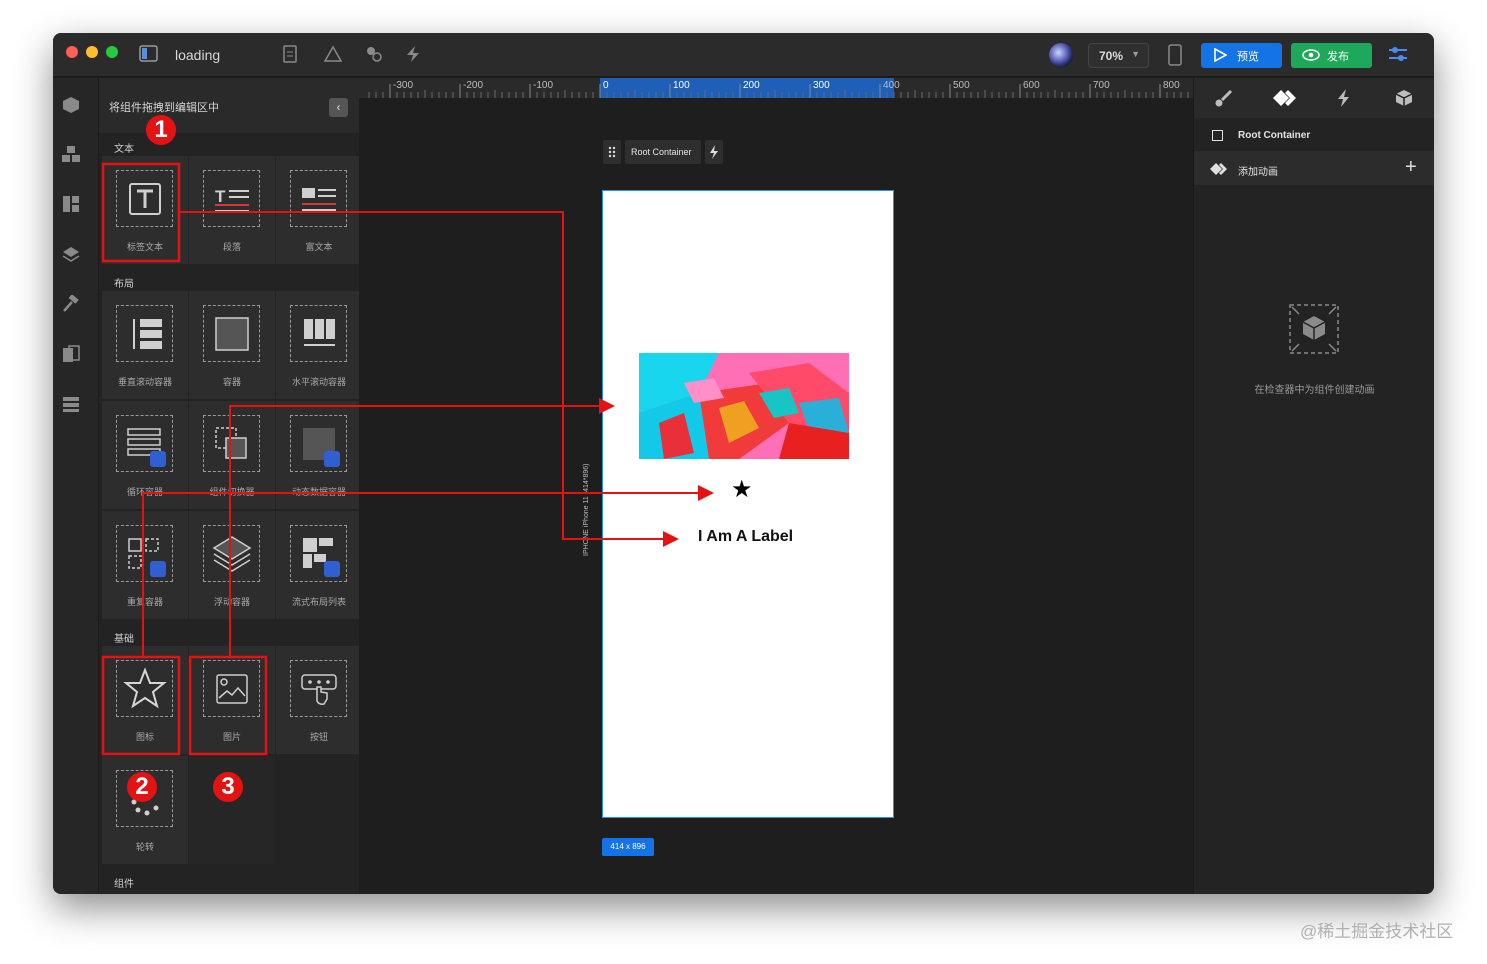  Describe the element at coordinates (141, 705) in the screenshot. I see `highlight-icon` at that location.